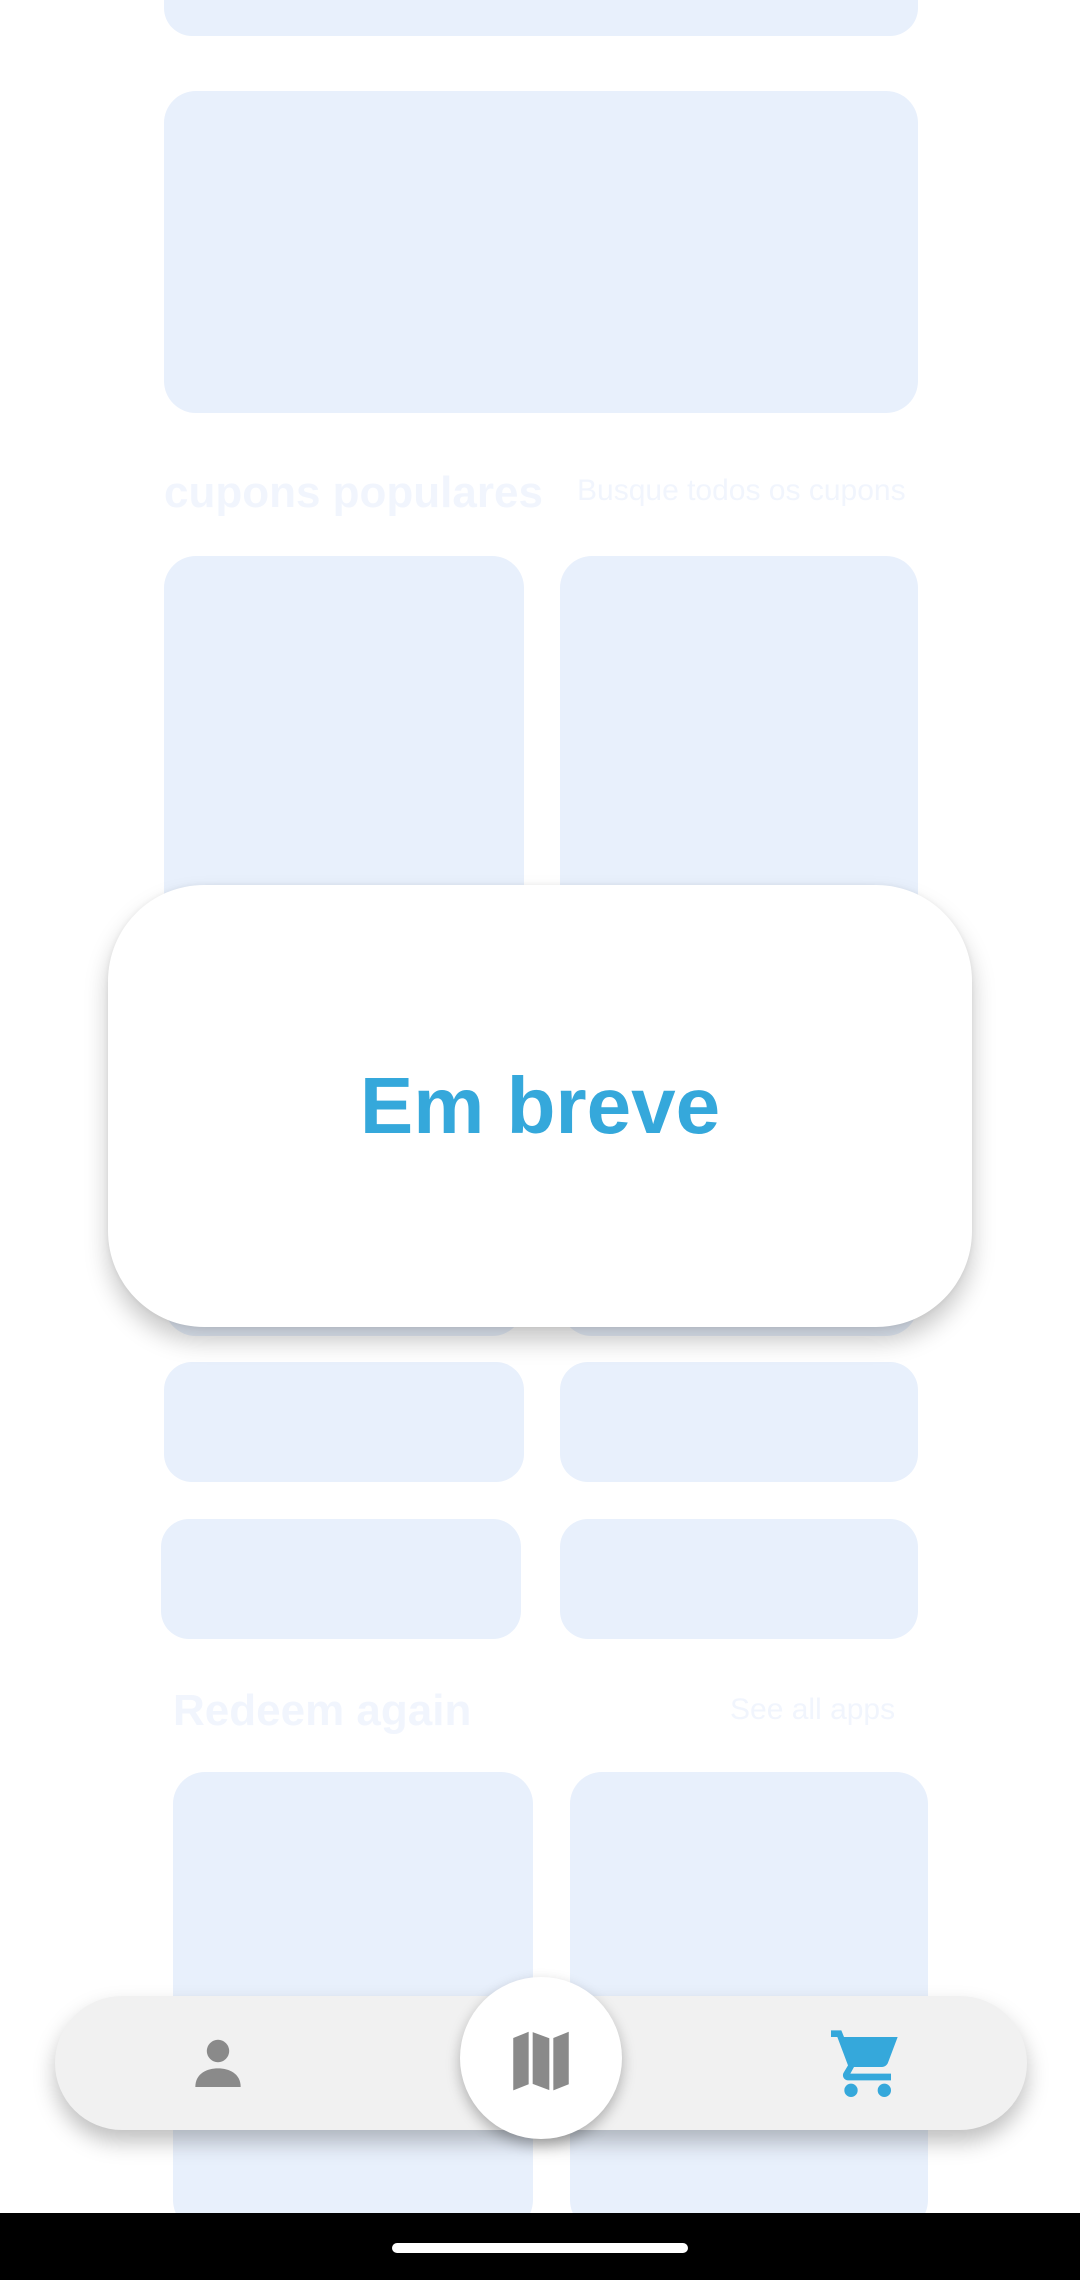  I want to click on see-all-apps-link: See all apps, so click(812, 1710).